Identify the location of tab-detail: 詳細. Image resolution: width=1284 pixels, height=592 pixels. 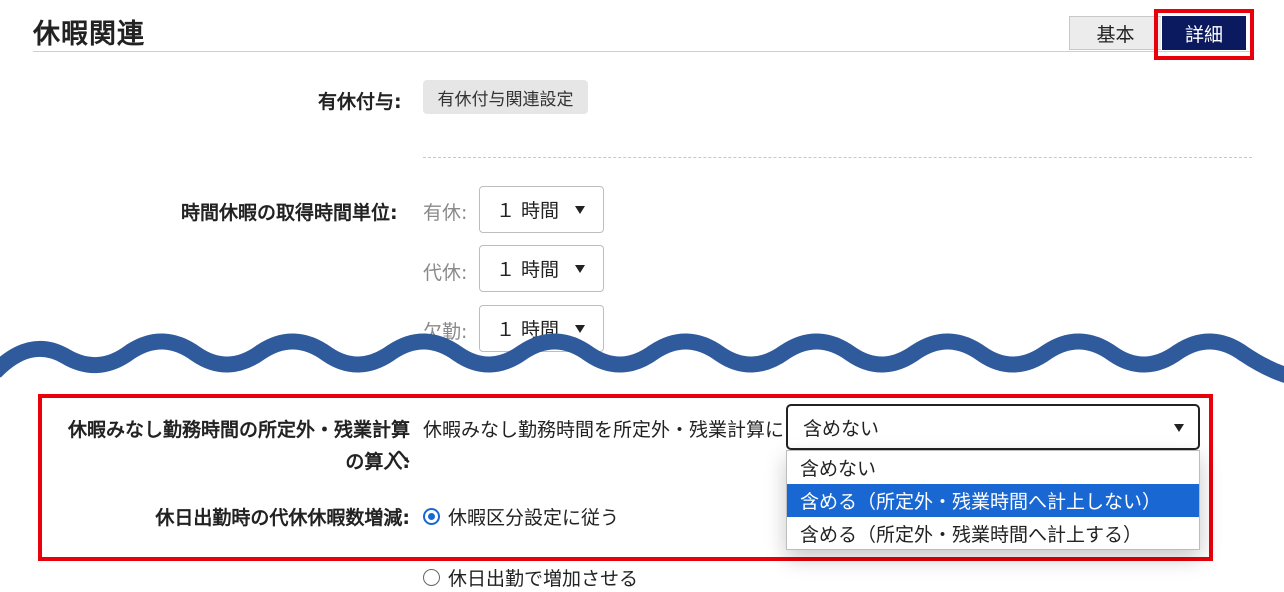
(1204, 33).